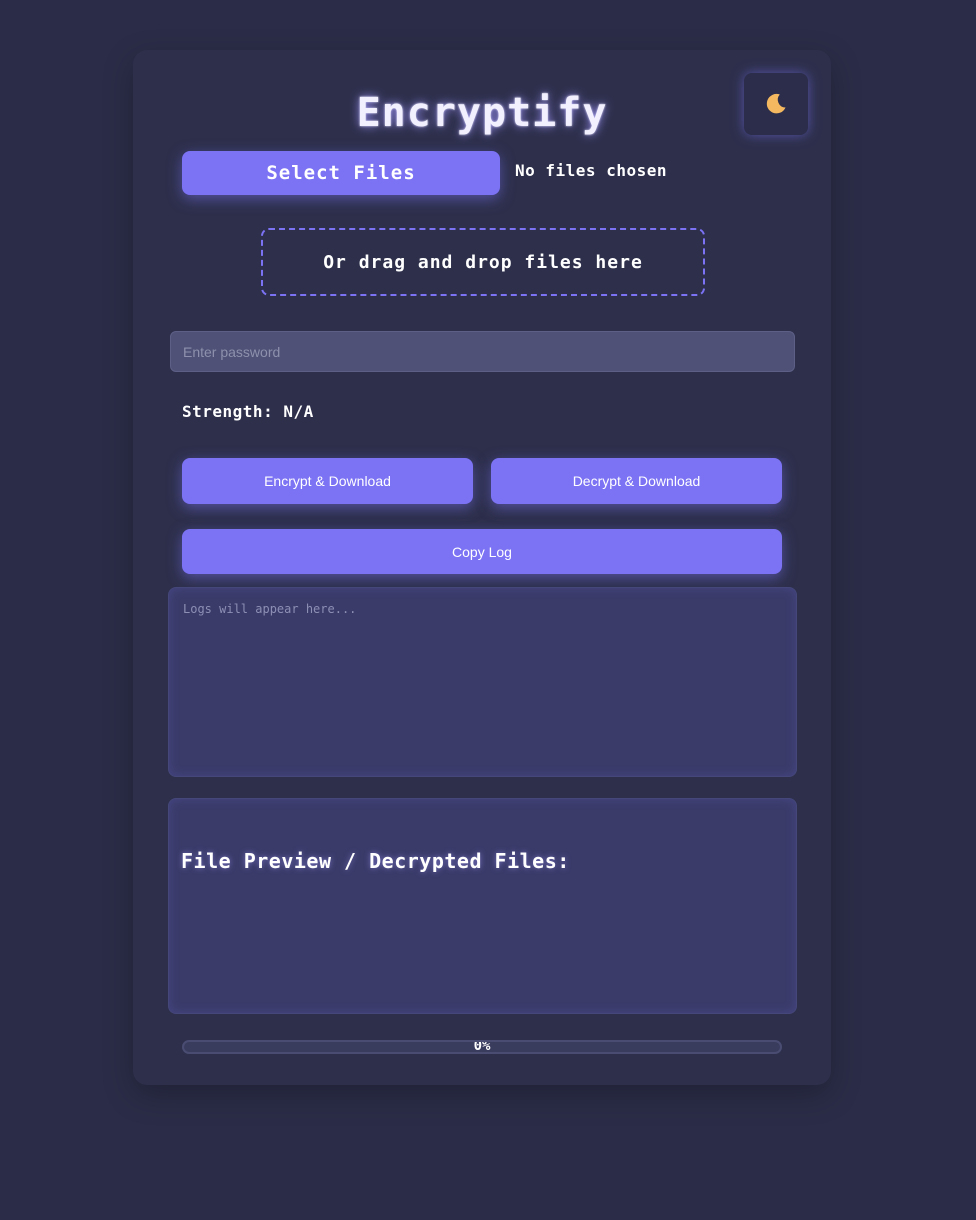 The width and height of the screenshot is (976, 1220). What do you see at coordinates (482, 351) in the screenshot?
I see `password-input` at bounding box center [482, 351].